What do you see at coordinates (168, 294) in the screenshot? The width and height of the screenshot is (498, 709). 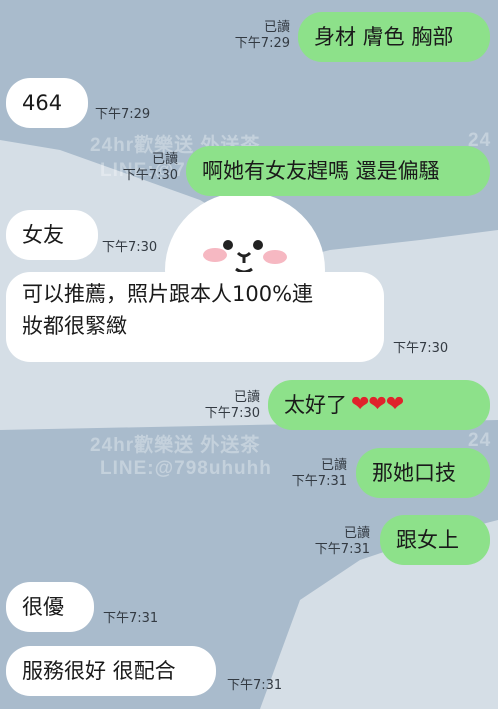 I see `message-text-line: 可以推薦，照片跟本人100%連` at bounding box center [168, 294].